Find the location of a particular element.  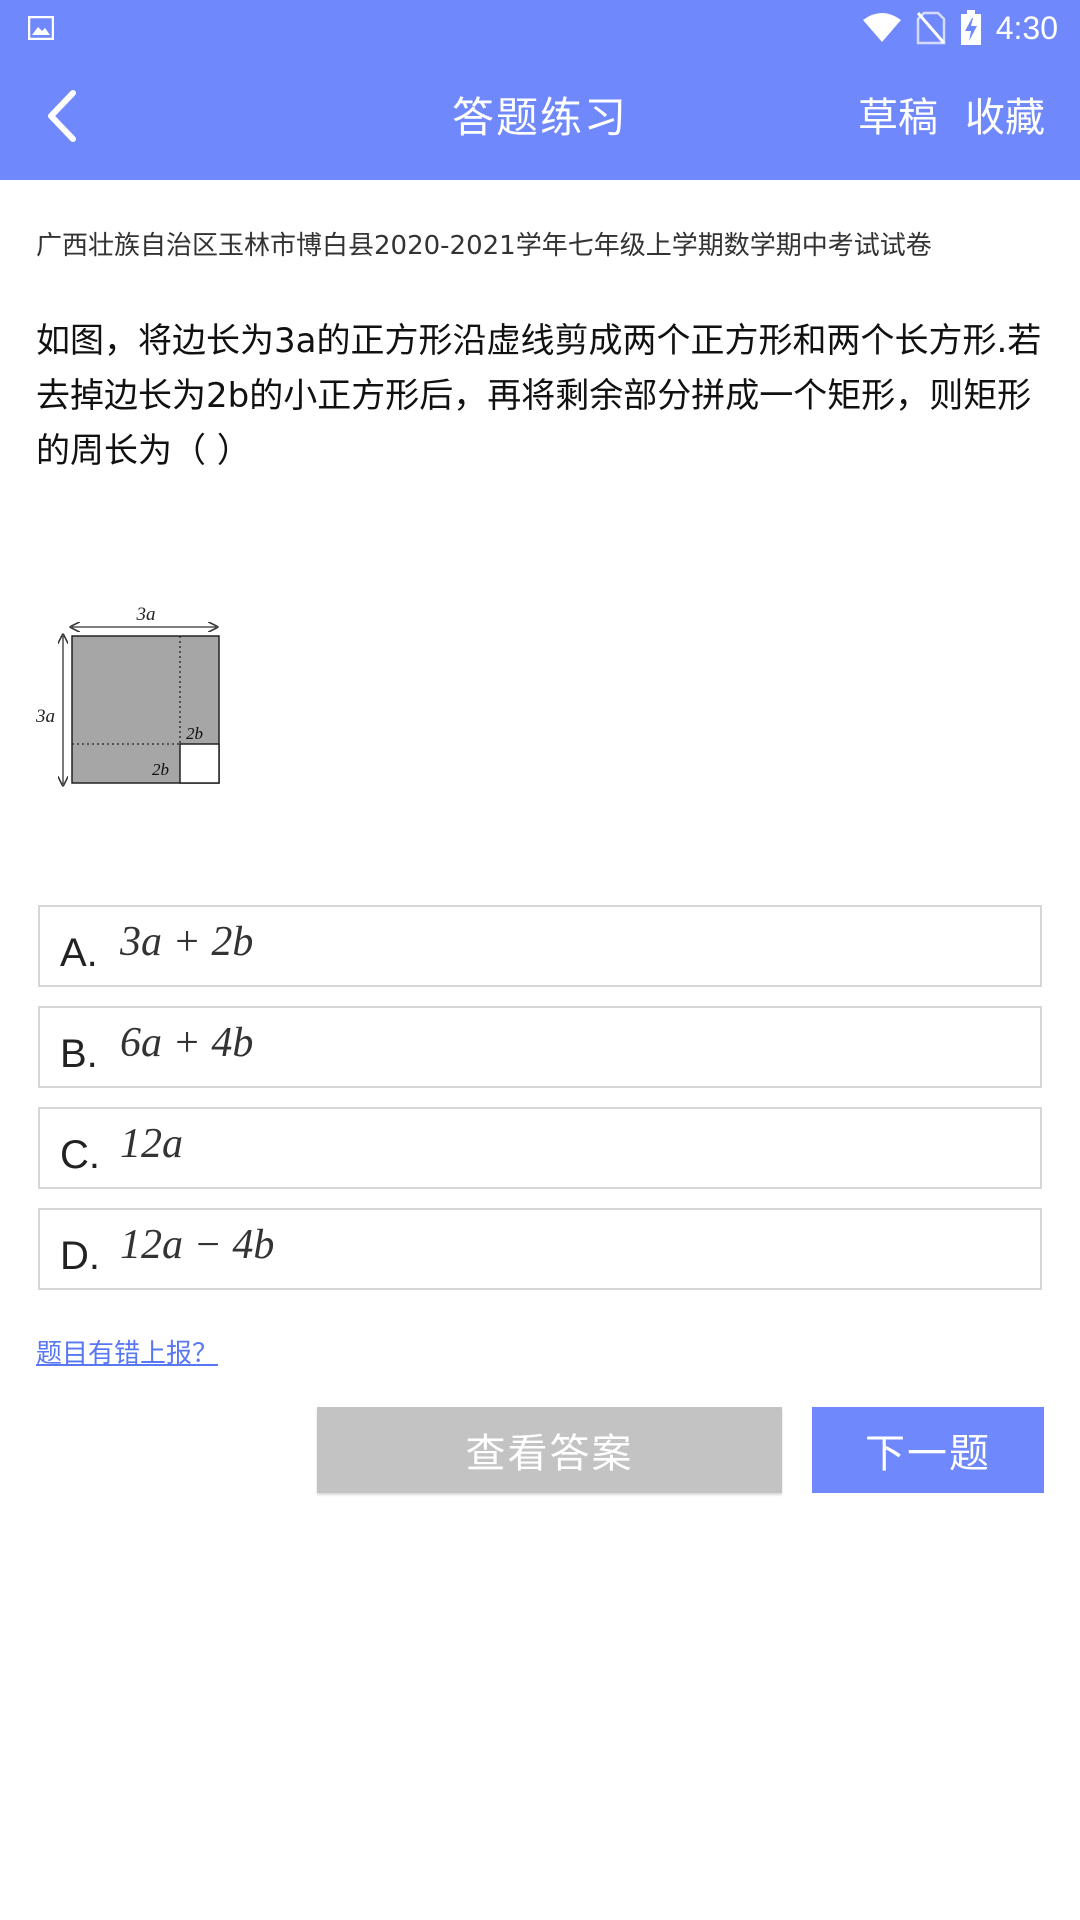

battery-charging-icon is located at coordinates (970, 27).